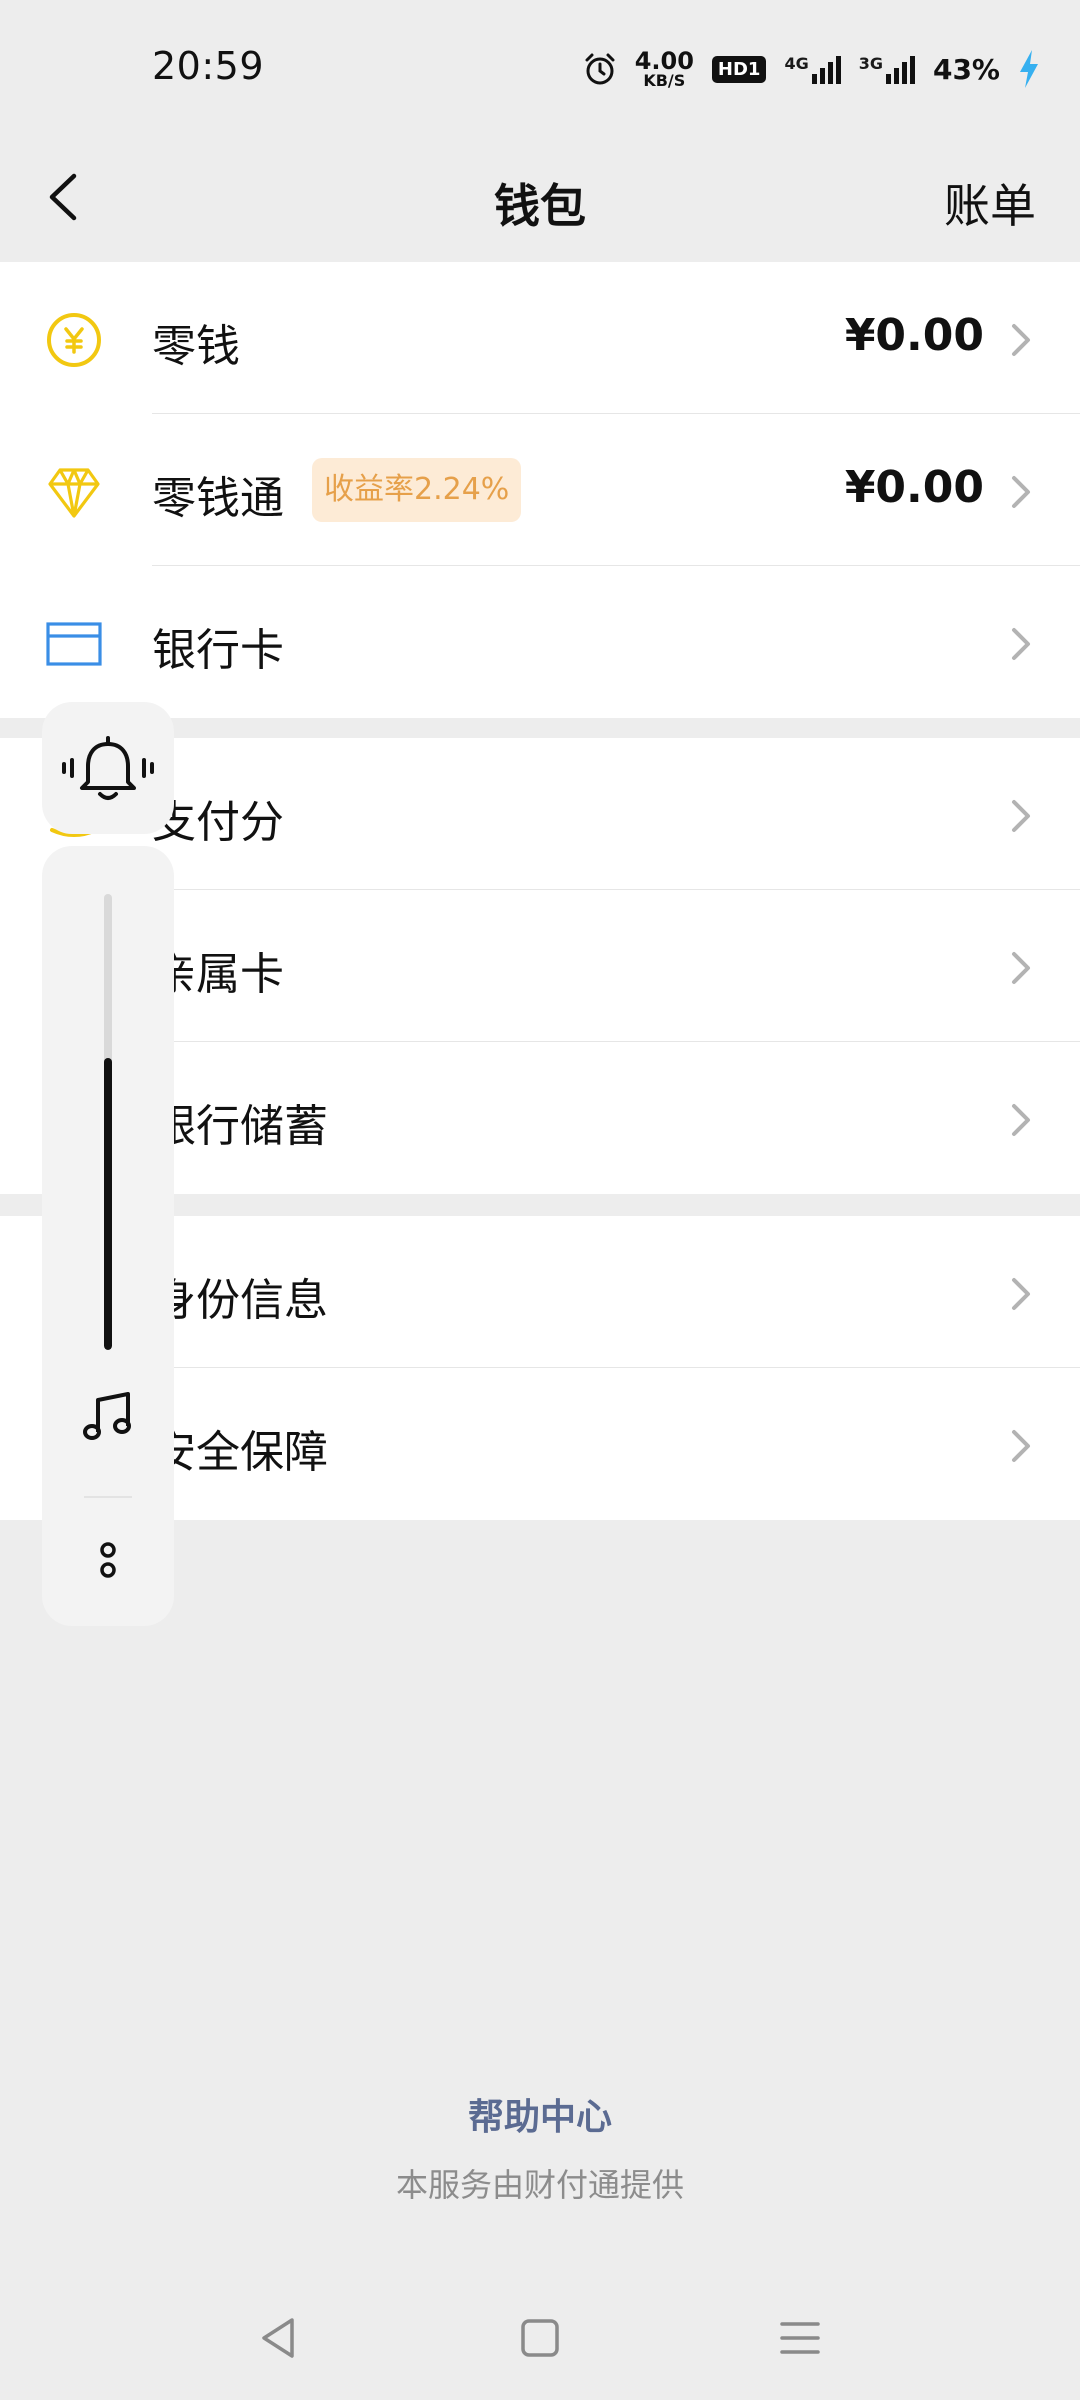  I want to click on status-bar: 20:59 4.00 KB/S HD1 4G 3G 43%, so click(540, 70).